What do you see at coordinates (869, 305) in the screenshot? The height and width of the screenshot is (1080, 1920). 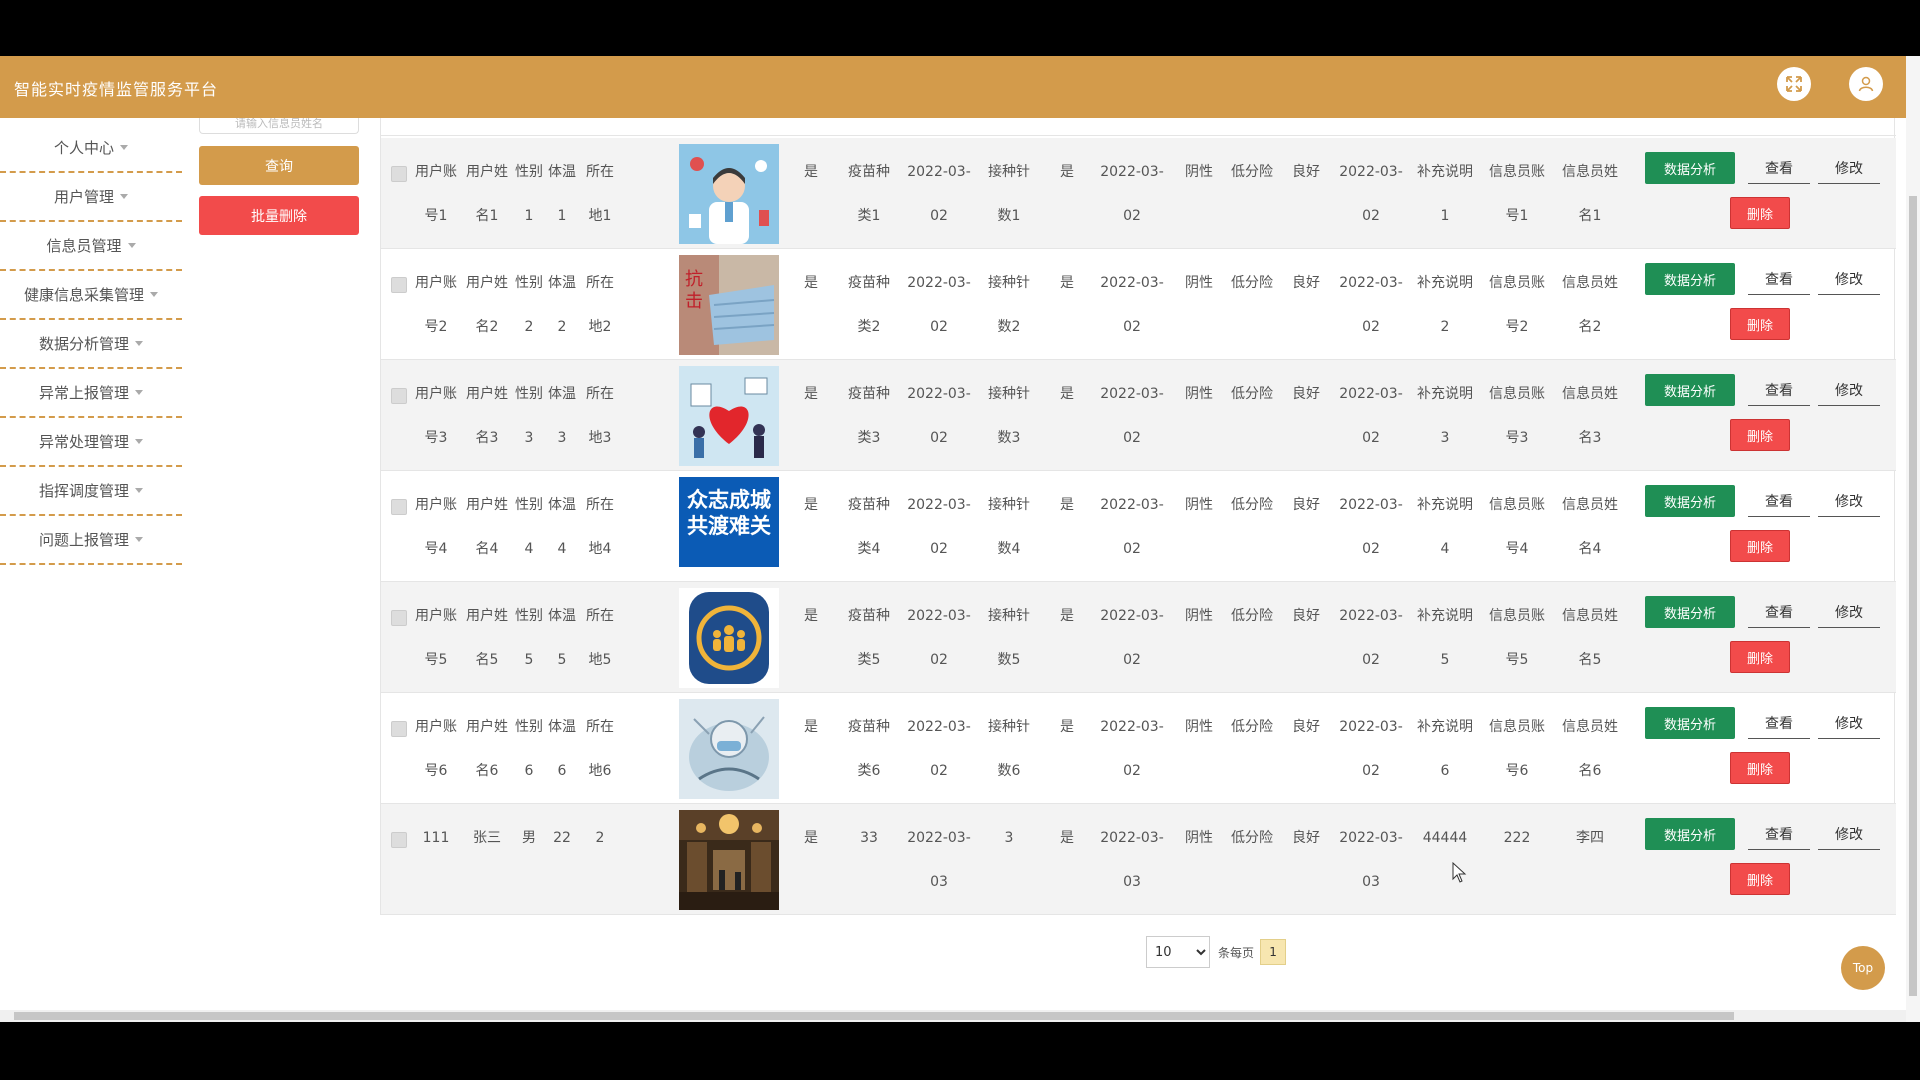 I see `cell-vaccine-type: 疫苗种 类2` at bounding box center [869, 305].